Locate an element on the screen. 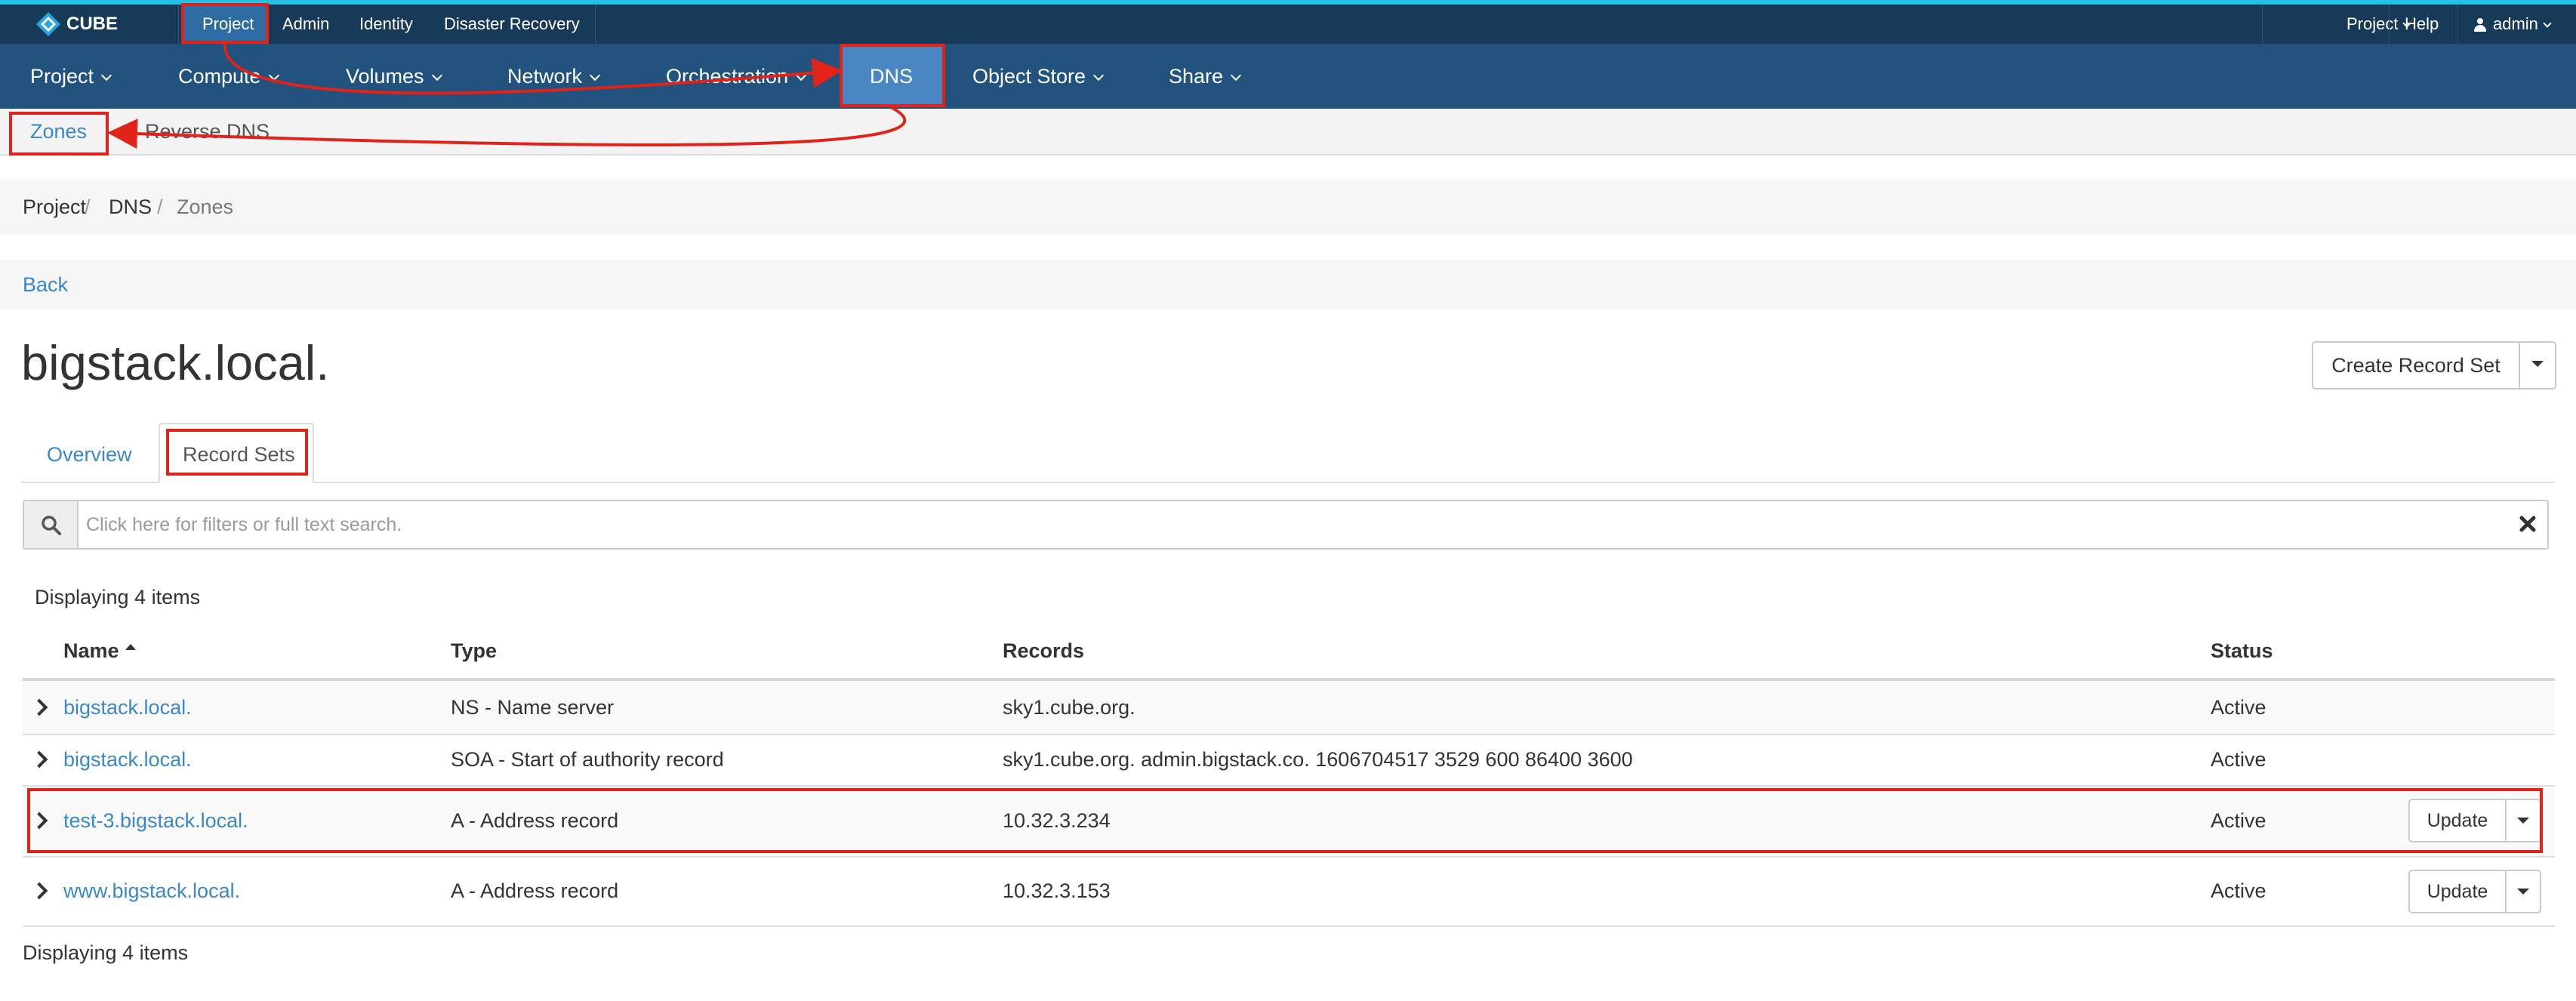  search-addon is located at coordinates (51, 525).